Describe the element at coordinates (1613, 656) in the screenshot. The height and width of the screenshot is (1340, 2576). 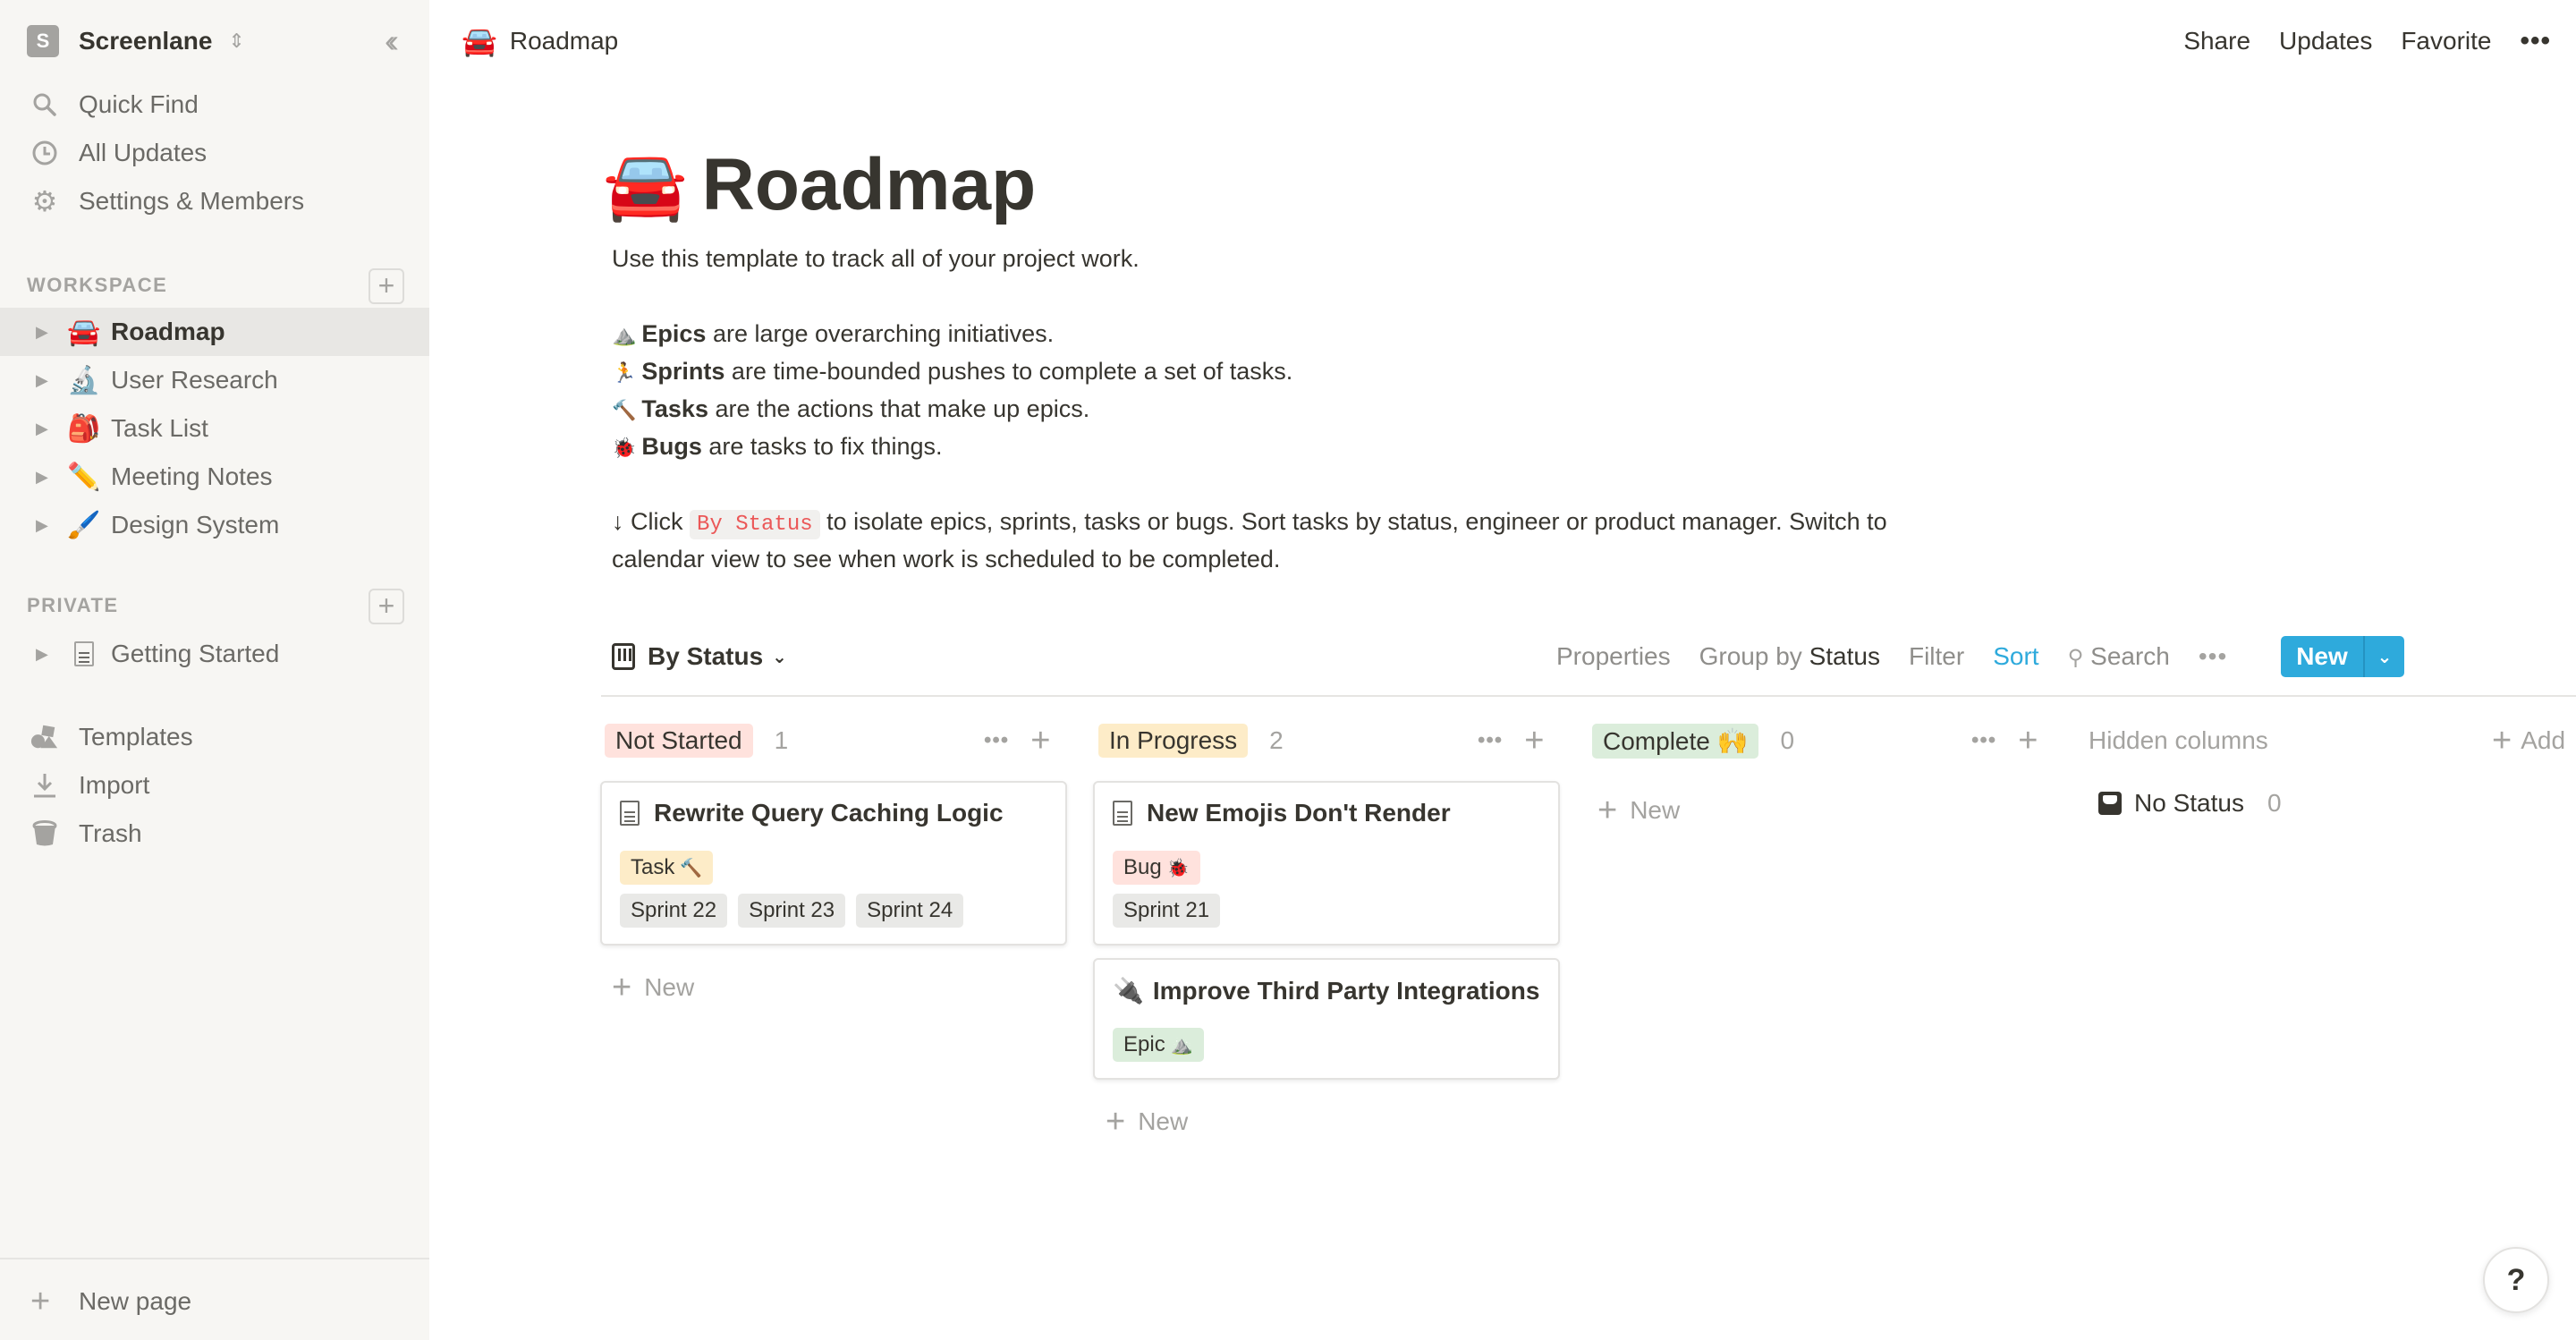
I see `properties-button: Properties` at that location.